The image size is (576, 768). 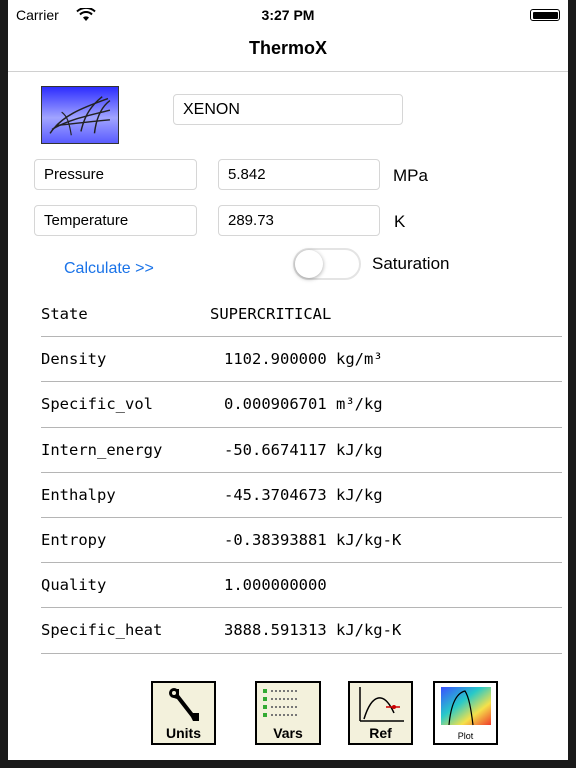 I want to click on ref-button: Ref, so click(x=380, y=713).